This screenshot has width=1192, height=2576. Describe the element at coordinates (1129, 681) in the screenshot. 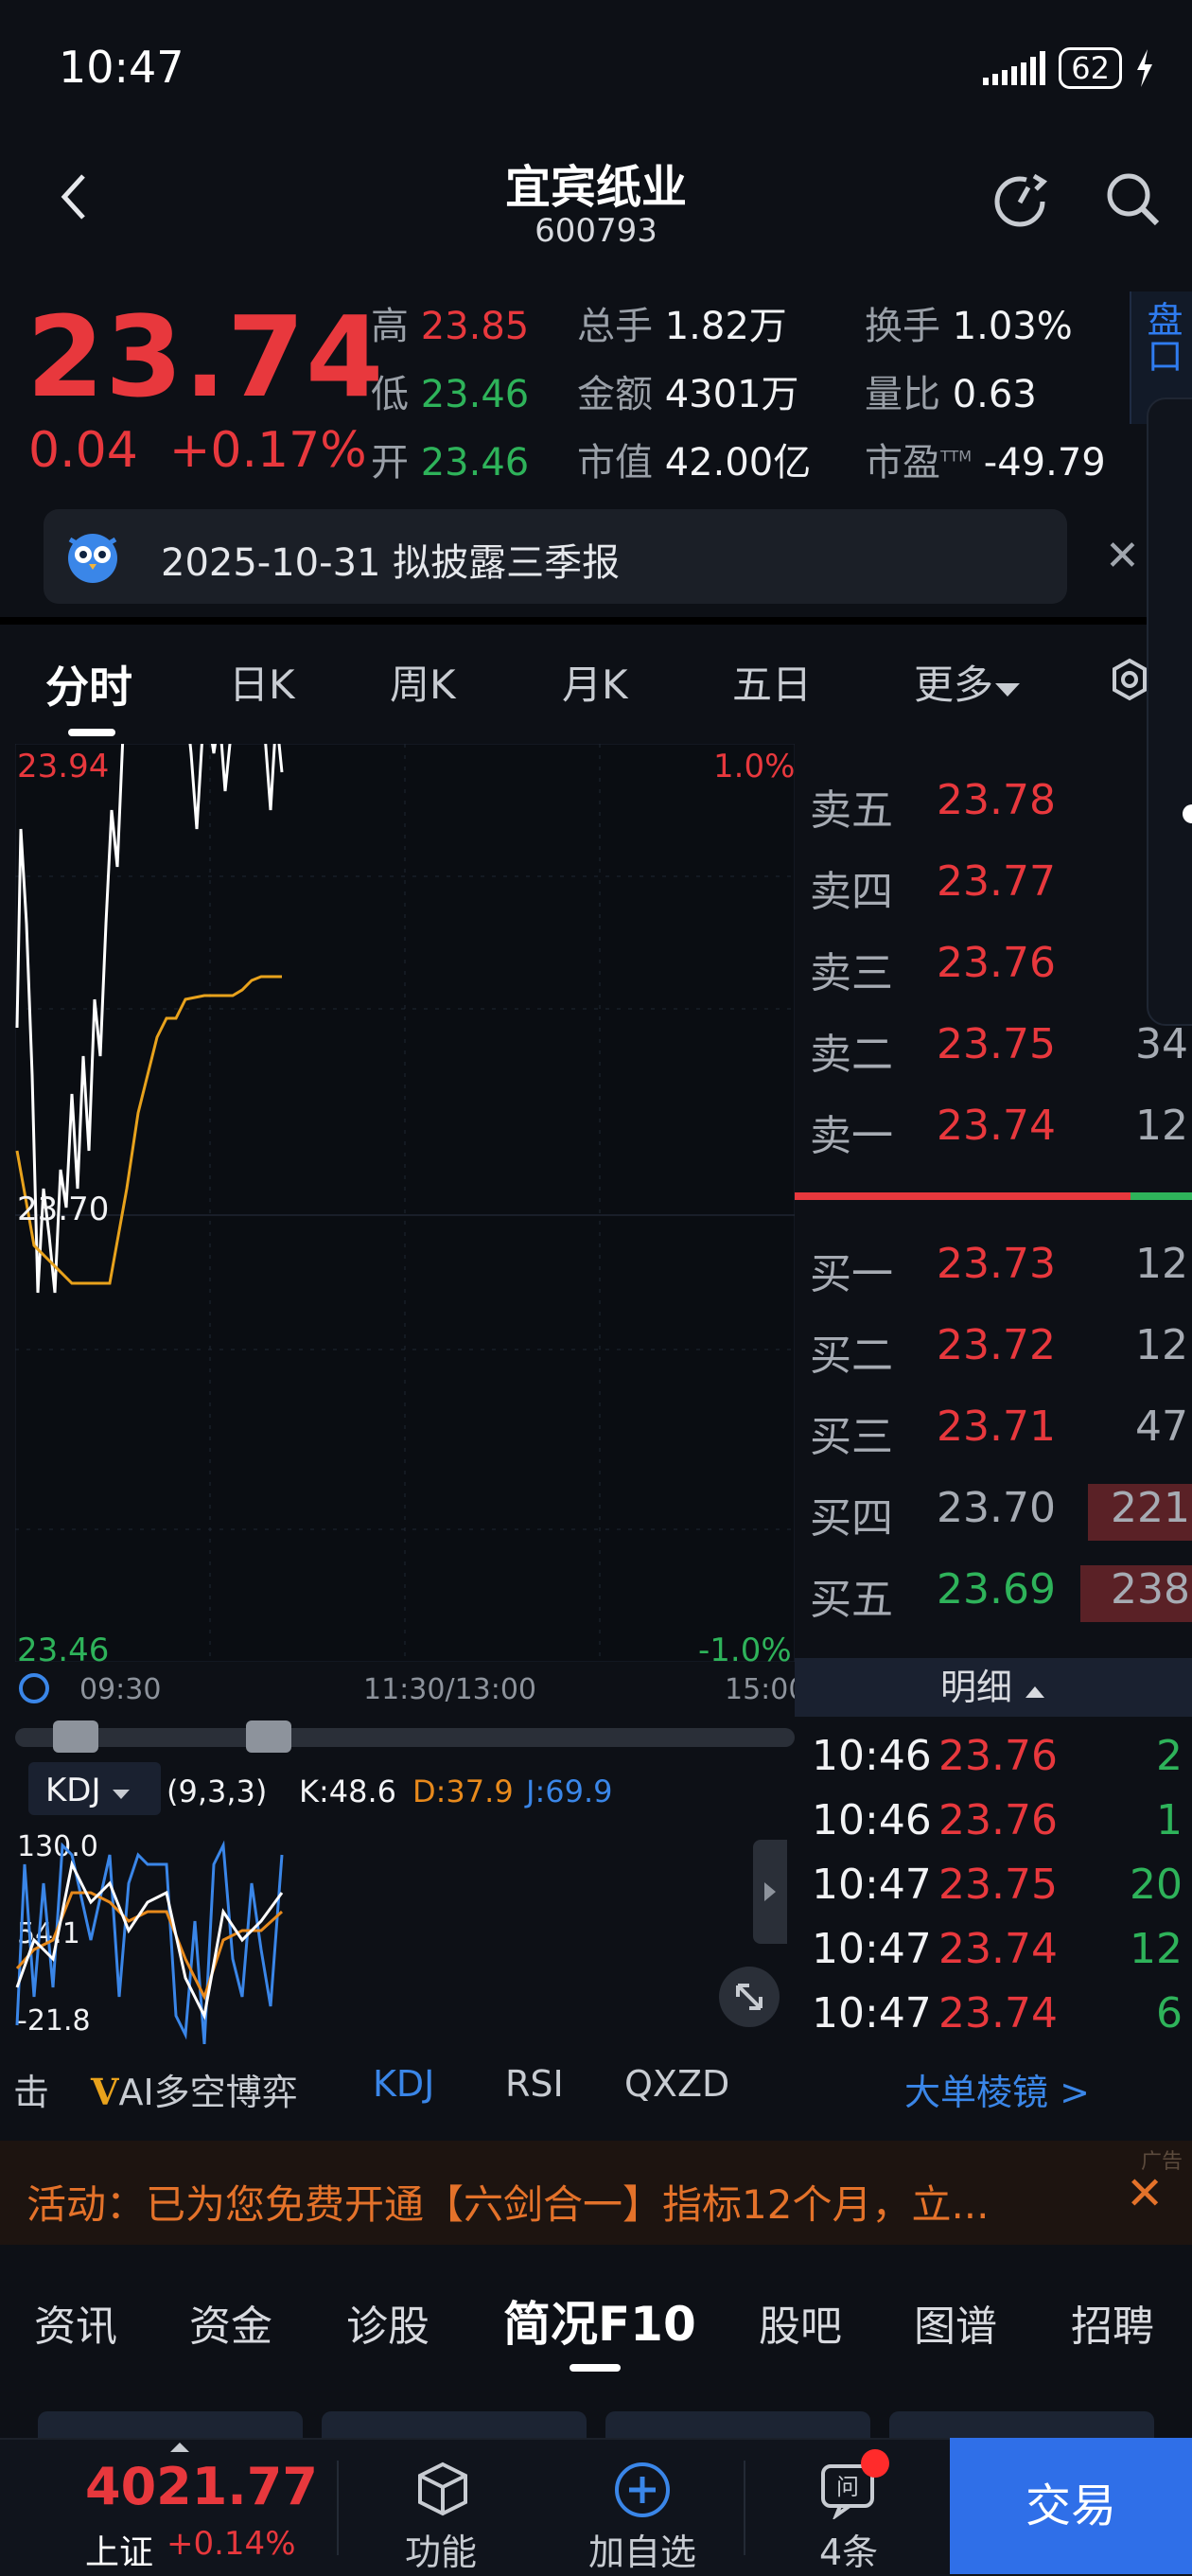

I see `settings-icon` at that location.